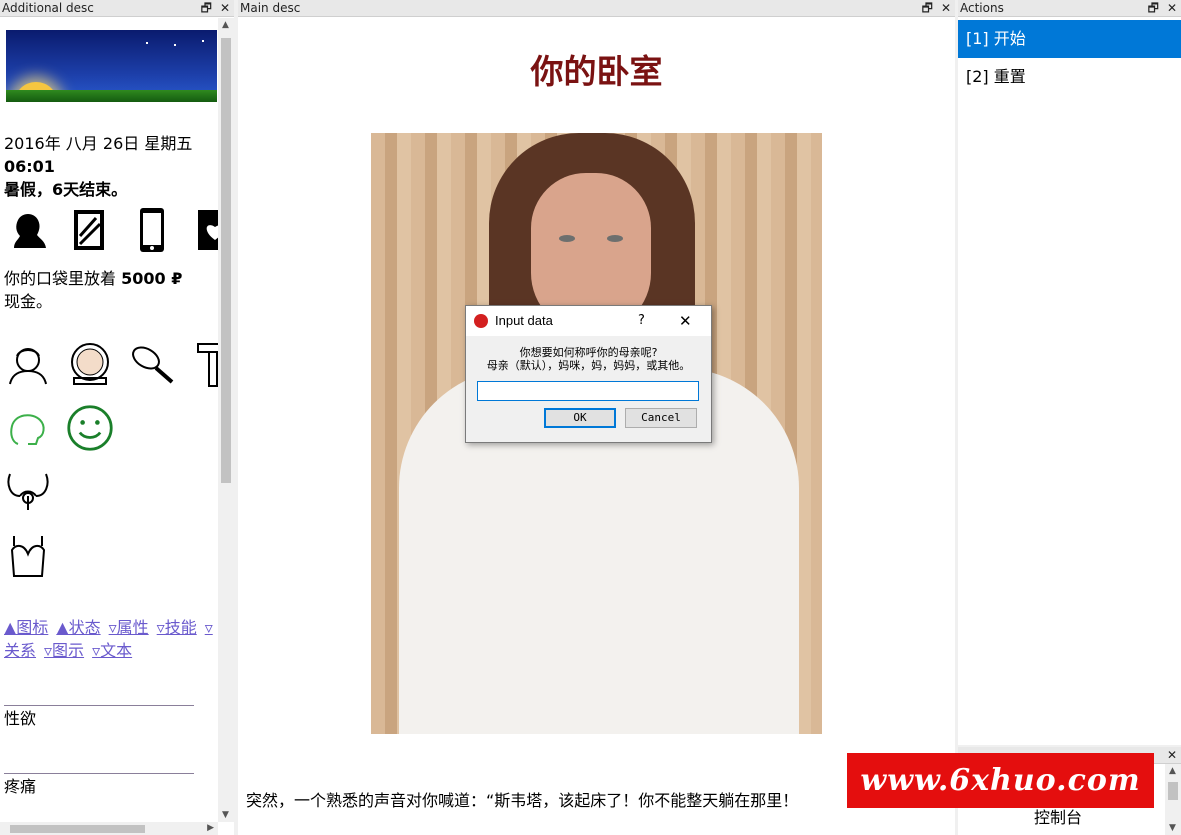  I want to click on panel-title: Additional desc, so click(48, 8).